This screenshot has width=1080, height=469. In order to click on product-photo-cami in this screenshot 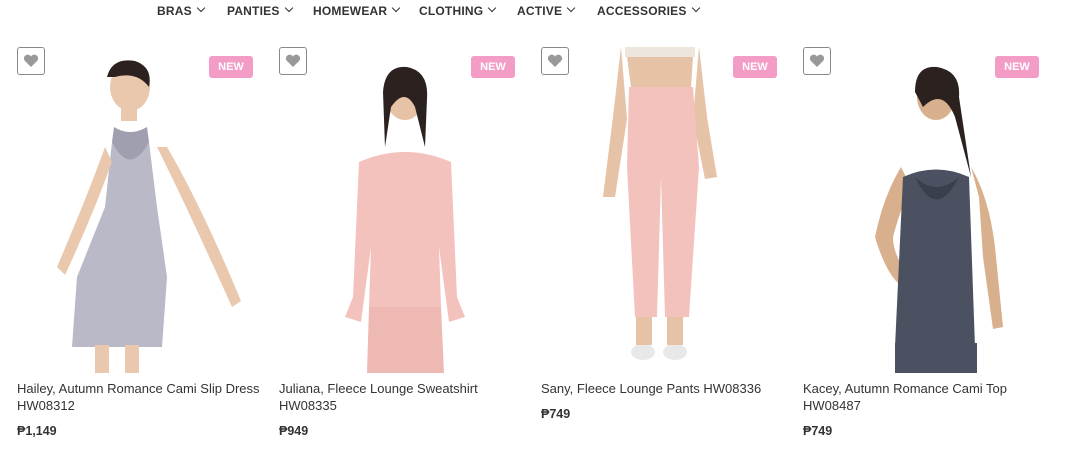, I will do `click(939, 219)`.